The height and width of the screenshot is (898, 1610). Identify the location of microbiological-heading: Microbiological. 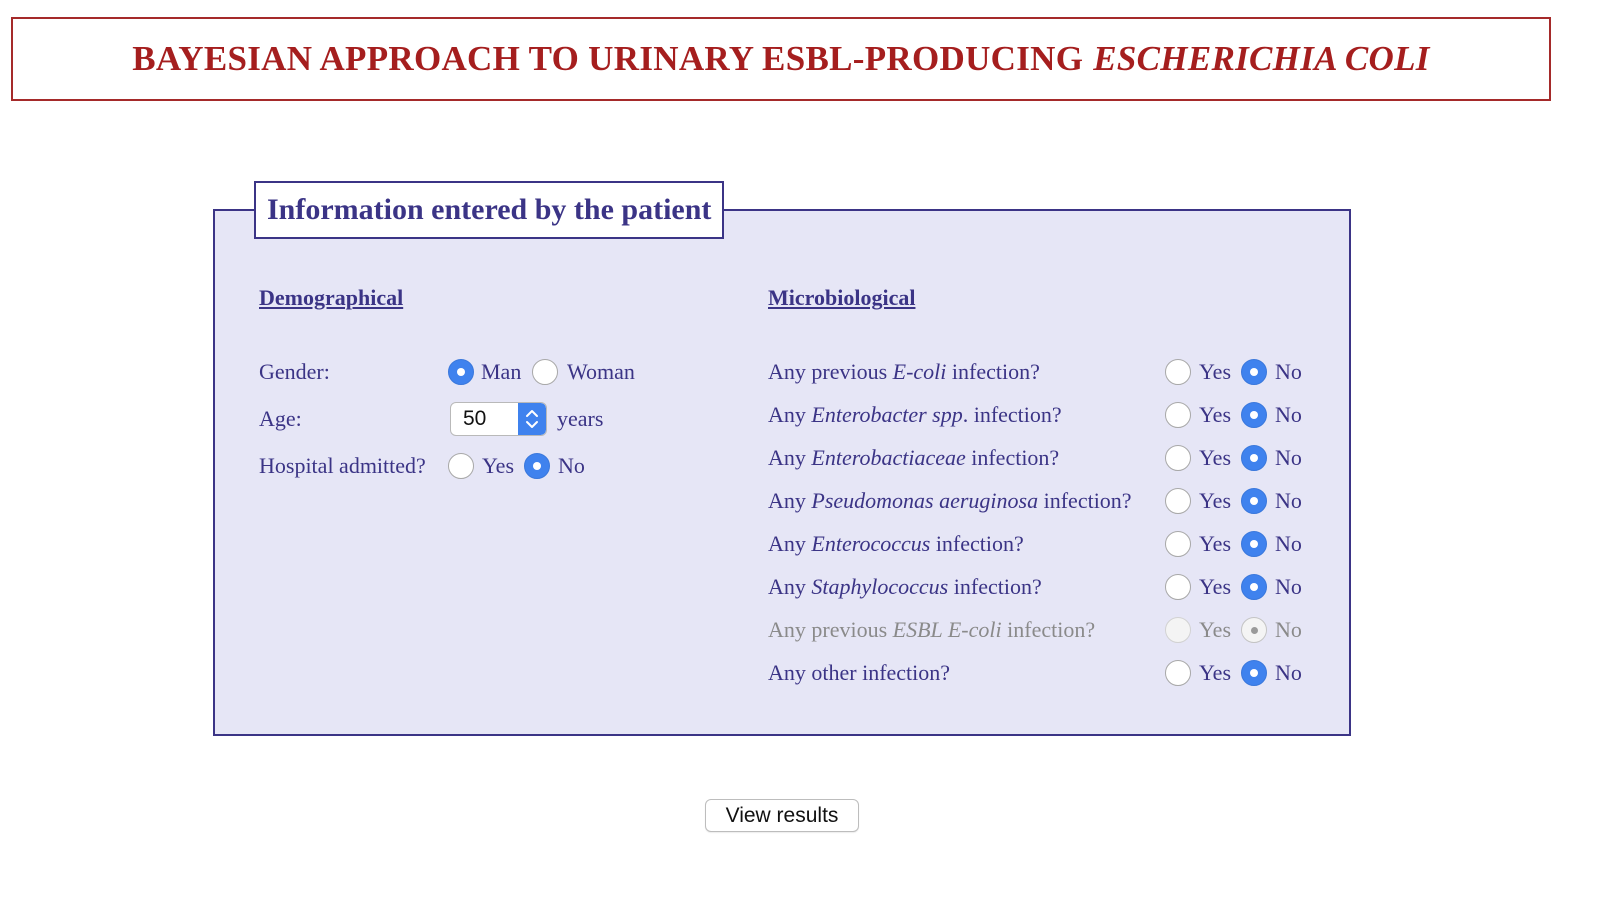
(842, 297).